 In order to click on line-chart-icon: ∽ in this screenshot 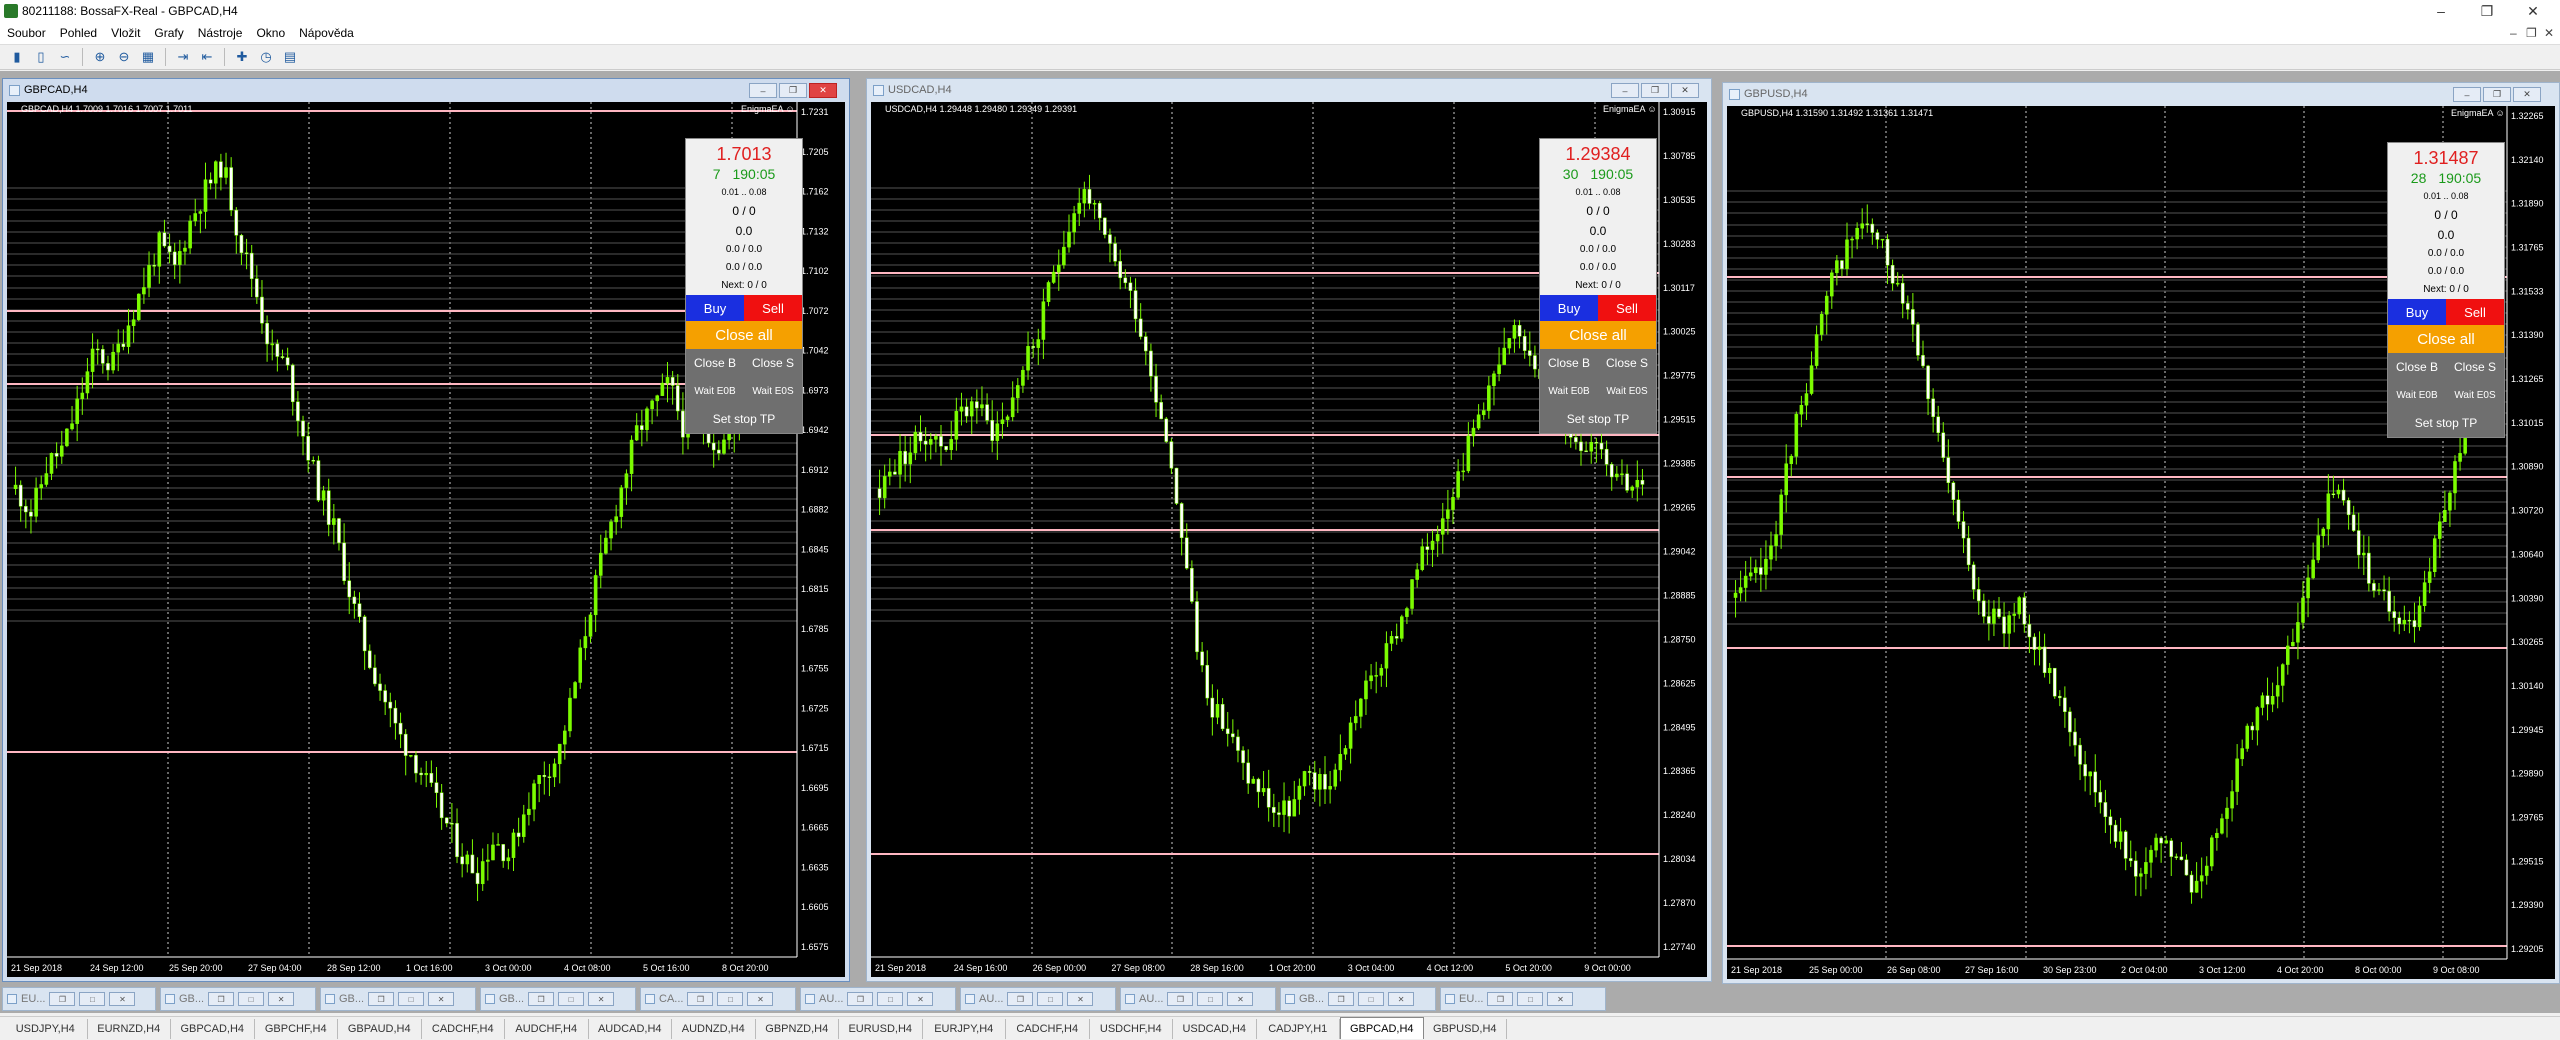, I will do `click(65, 57)`.